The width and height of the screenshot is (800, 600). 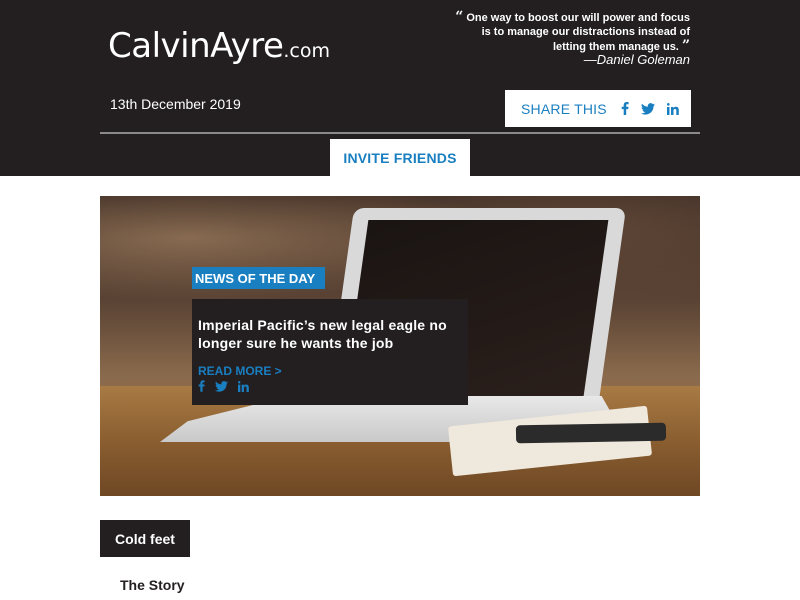 What do you see at coordinates (400, 133) in the screenshot?
I see `header-divider` at bounding box center [400, 133].